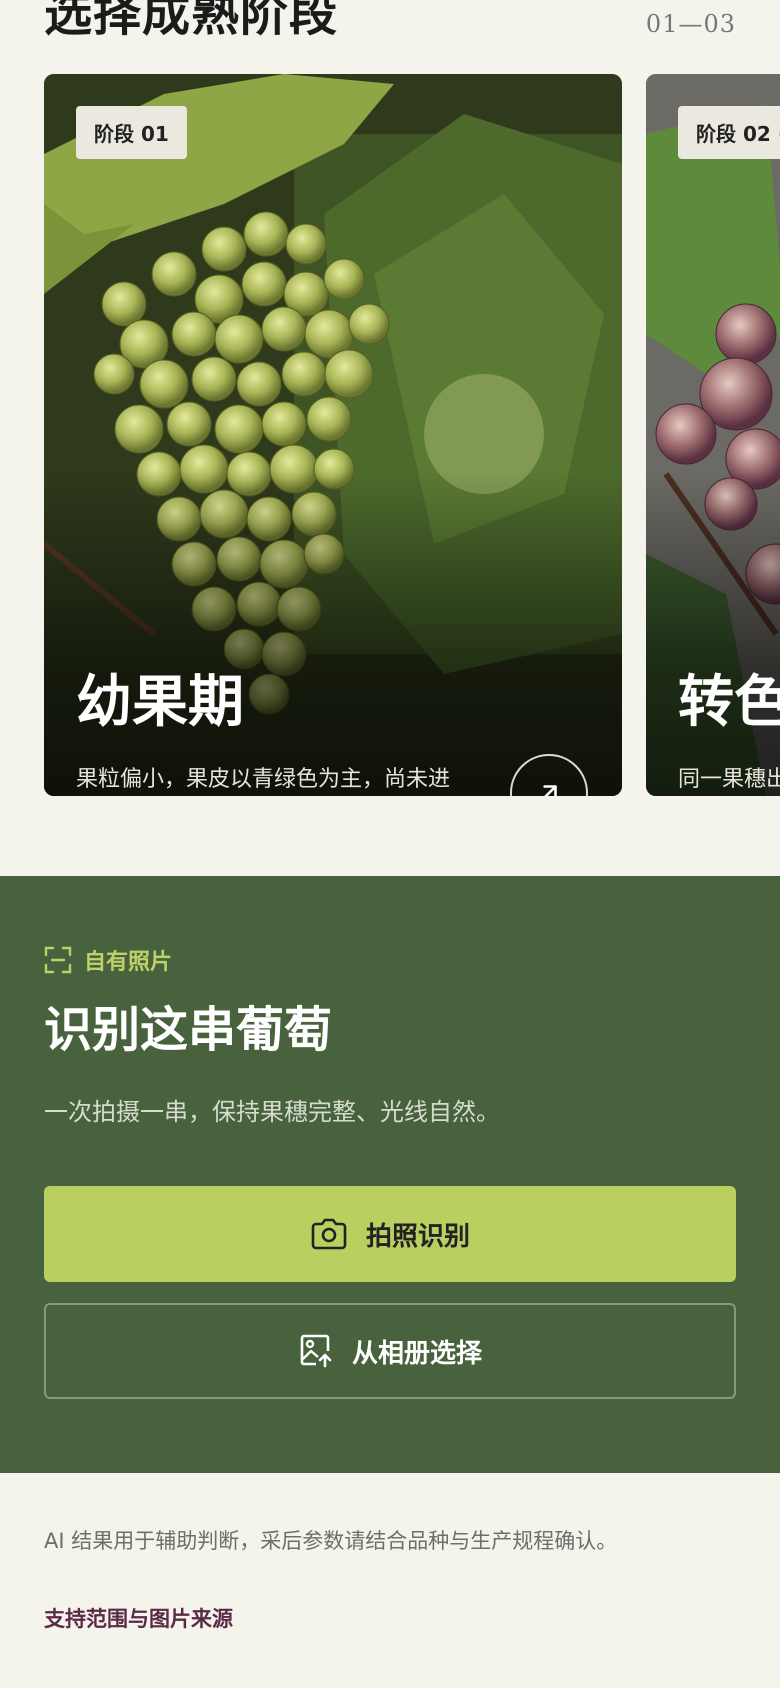 The width and height of the screenshot is (780, 1688). I want to click on choose-from-album-label: 从相册选择, so click(416, 1353).